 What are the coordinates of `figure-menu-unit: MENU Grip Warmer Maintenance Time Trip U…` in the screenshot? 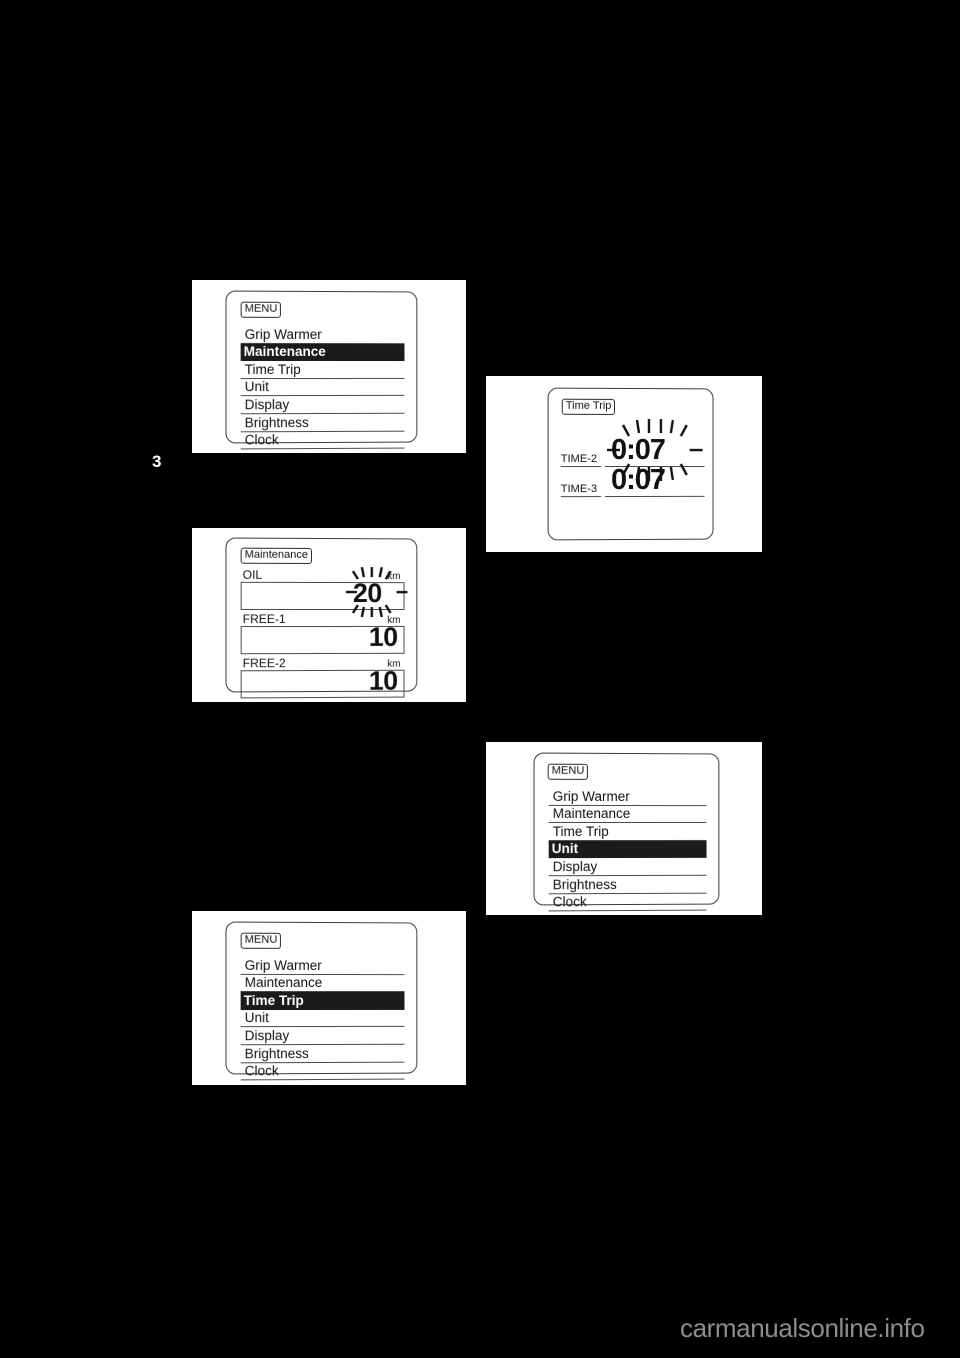 It's located at (624, 828).